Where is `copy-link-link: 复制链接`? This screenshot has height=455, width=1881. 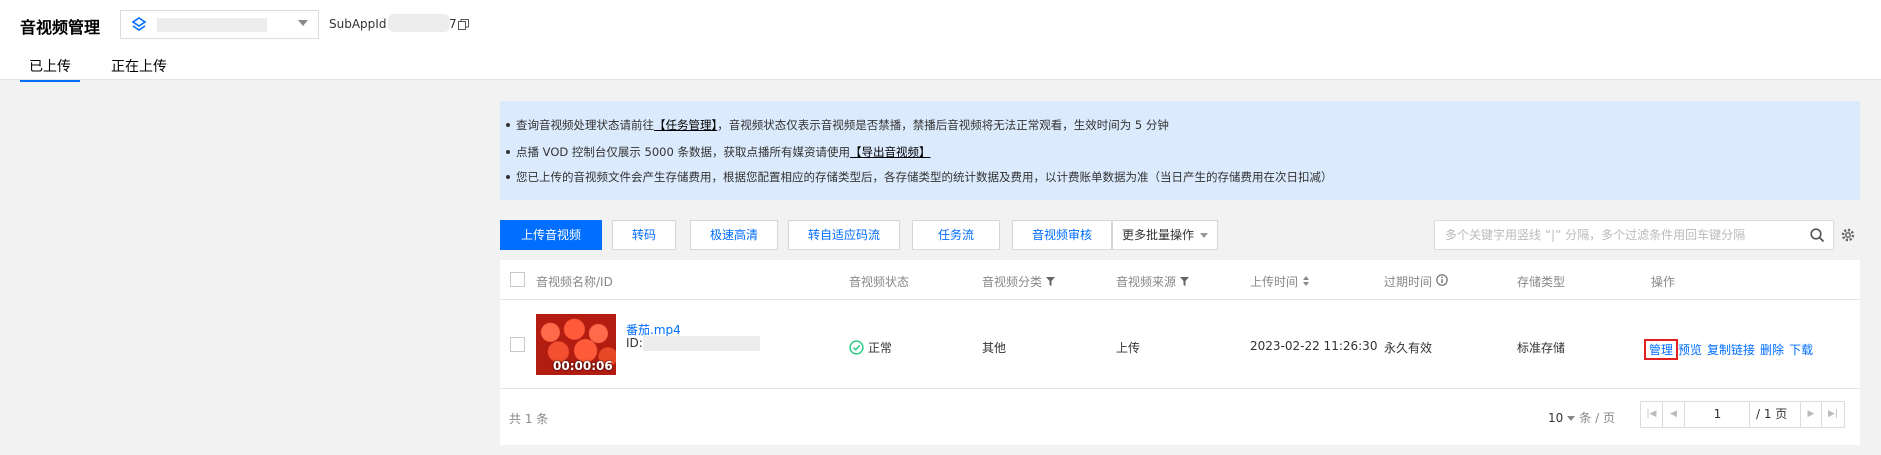
copy-link-link: 复制链接 is located at coordinates (1731, 350).